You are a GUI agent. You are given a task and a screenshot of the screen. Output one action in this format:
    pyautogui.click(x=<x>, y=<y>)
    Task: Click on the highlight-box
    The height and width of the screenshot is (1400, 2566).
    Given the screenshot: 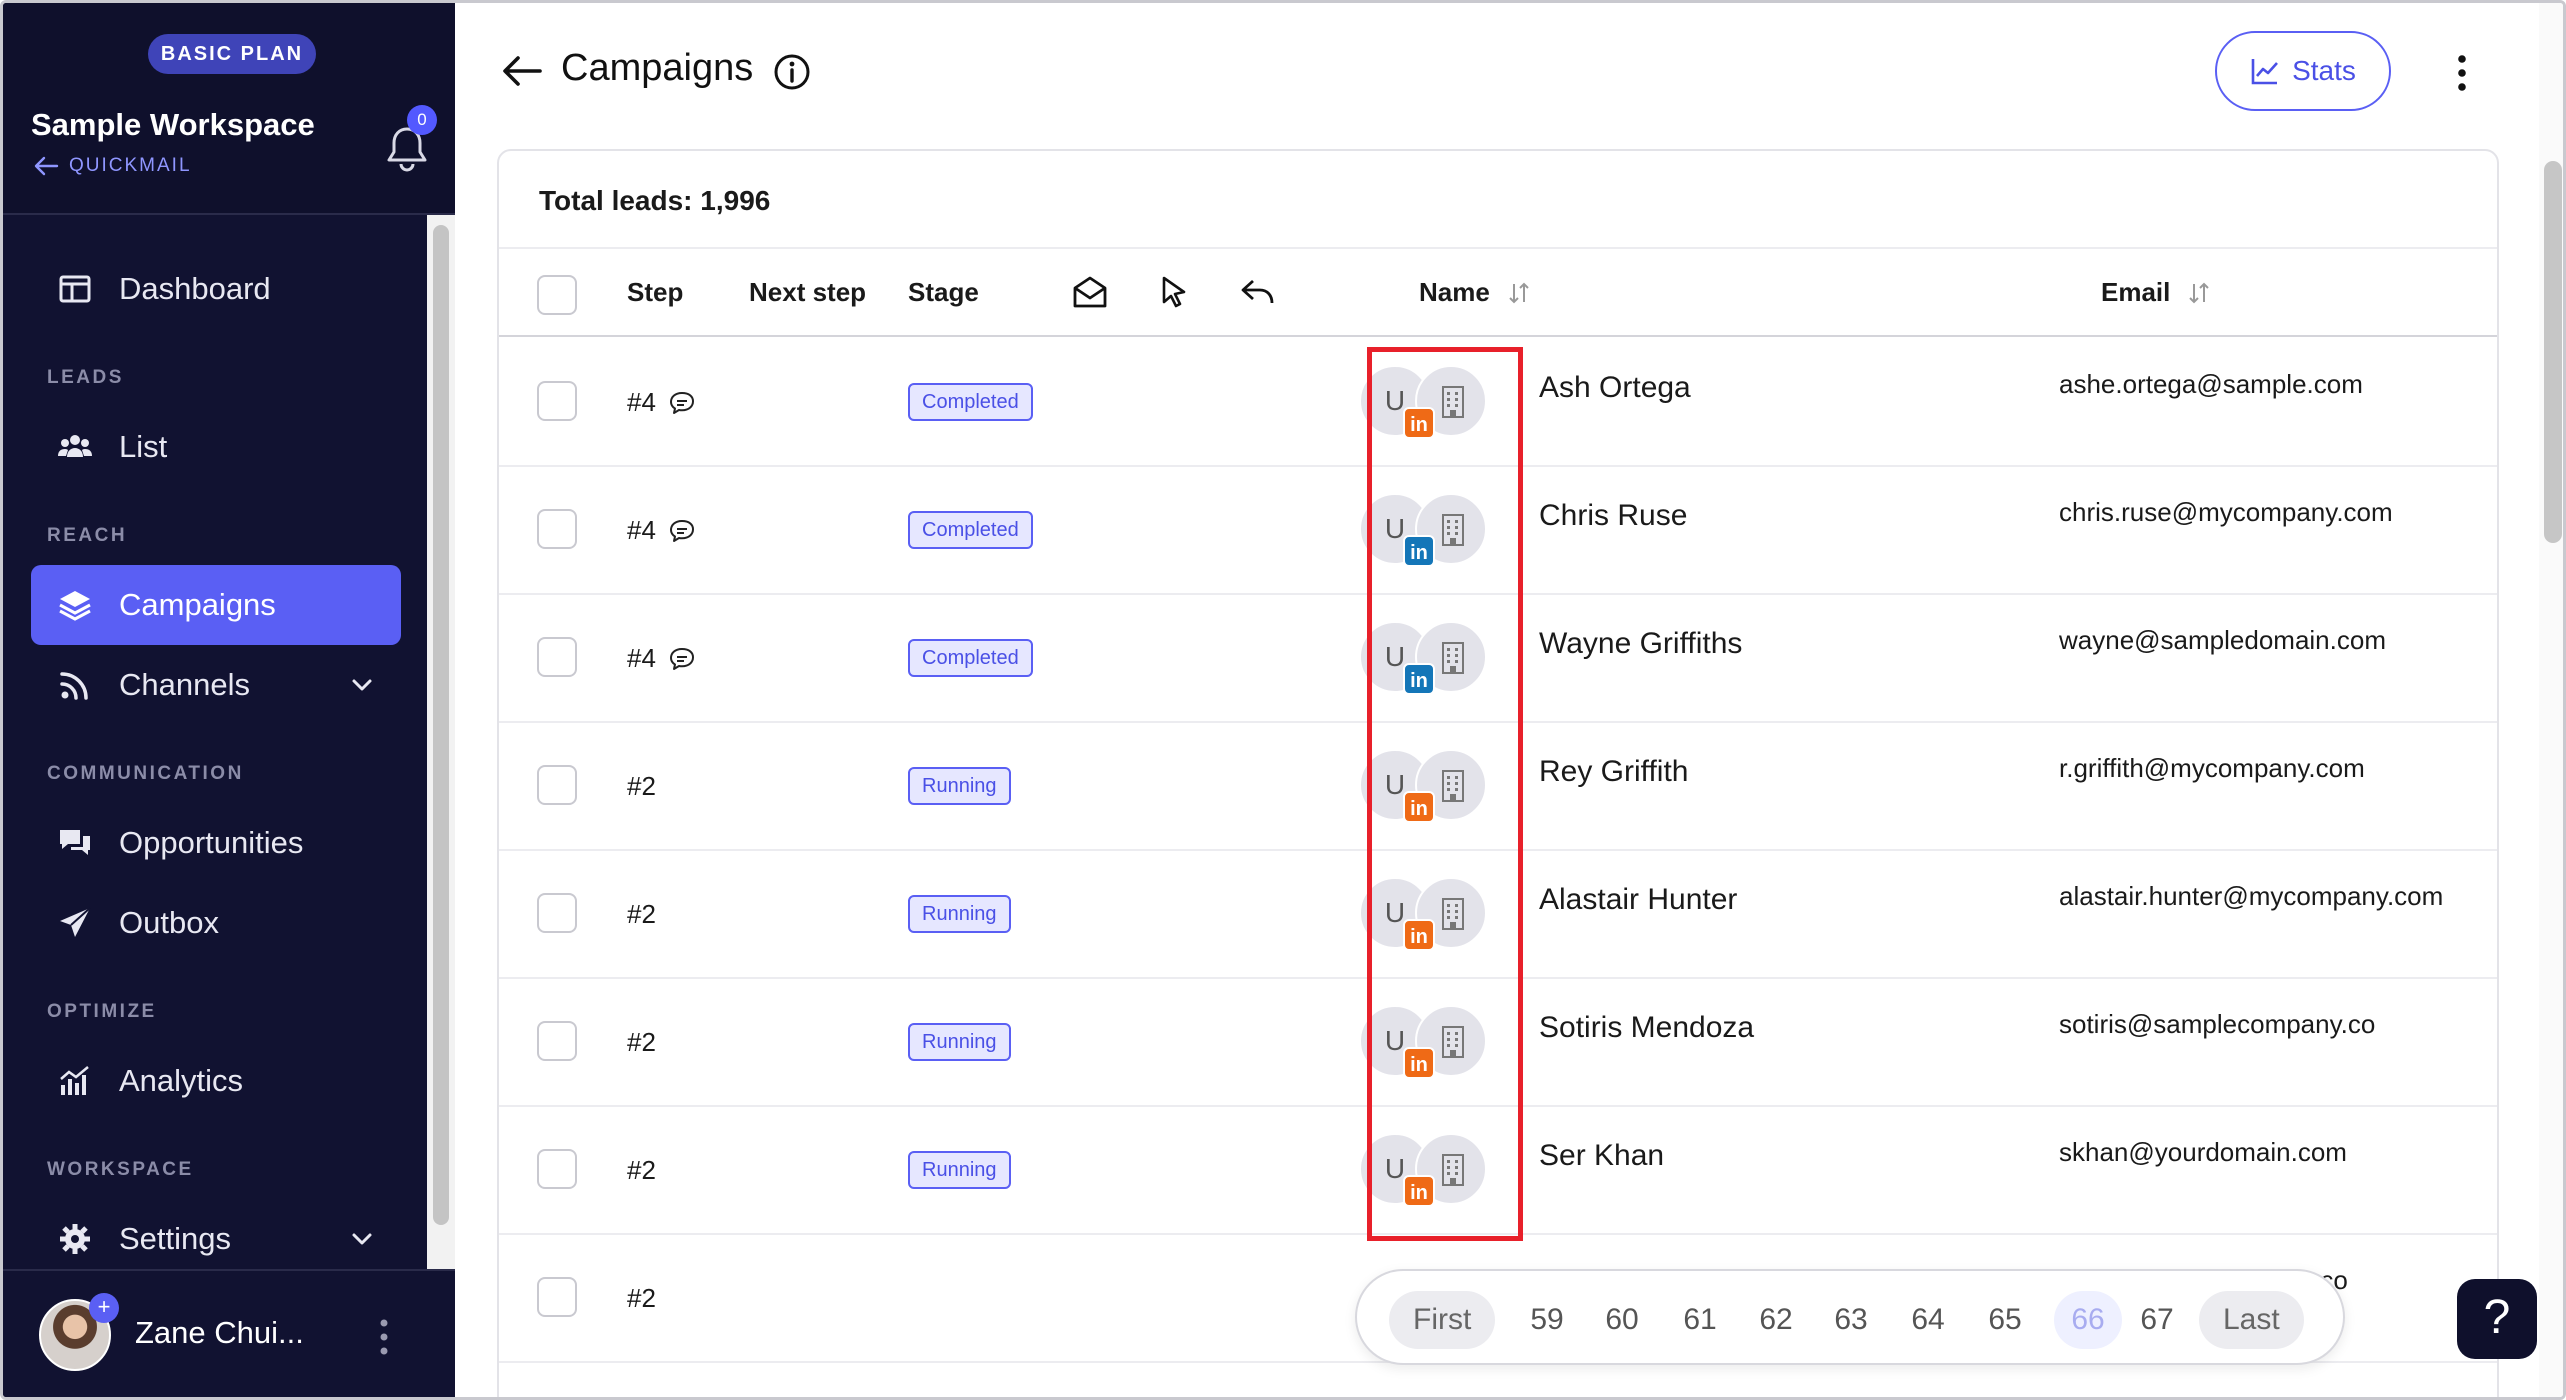 What is the action you would take?
    pyautogui.click(x=1445, y=794)
    